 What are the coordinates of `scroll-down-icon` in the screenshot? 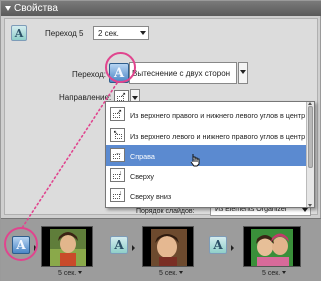 It's located at (310, 205).